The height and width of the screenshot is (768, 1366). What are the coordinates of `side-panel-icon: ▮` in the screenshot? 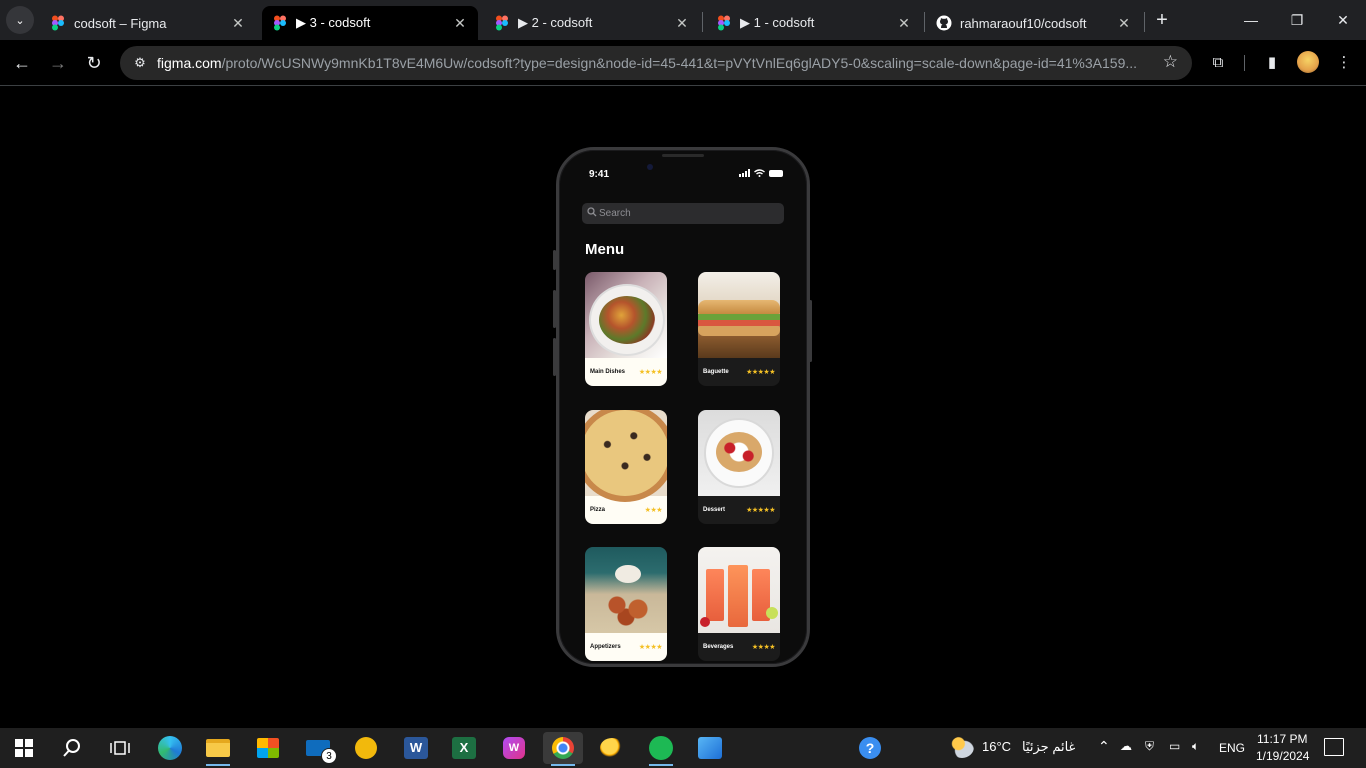 It's located at (1272, 62).